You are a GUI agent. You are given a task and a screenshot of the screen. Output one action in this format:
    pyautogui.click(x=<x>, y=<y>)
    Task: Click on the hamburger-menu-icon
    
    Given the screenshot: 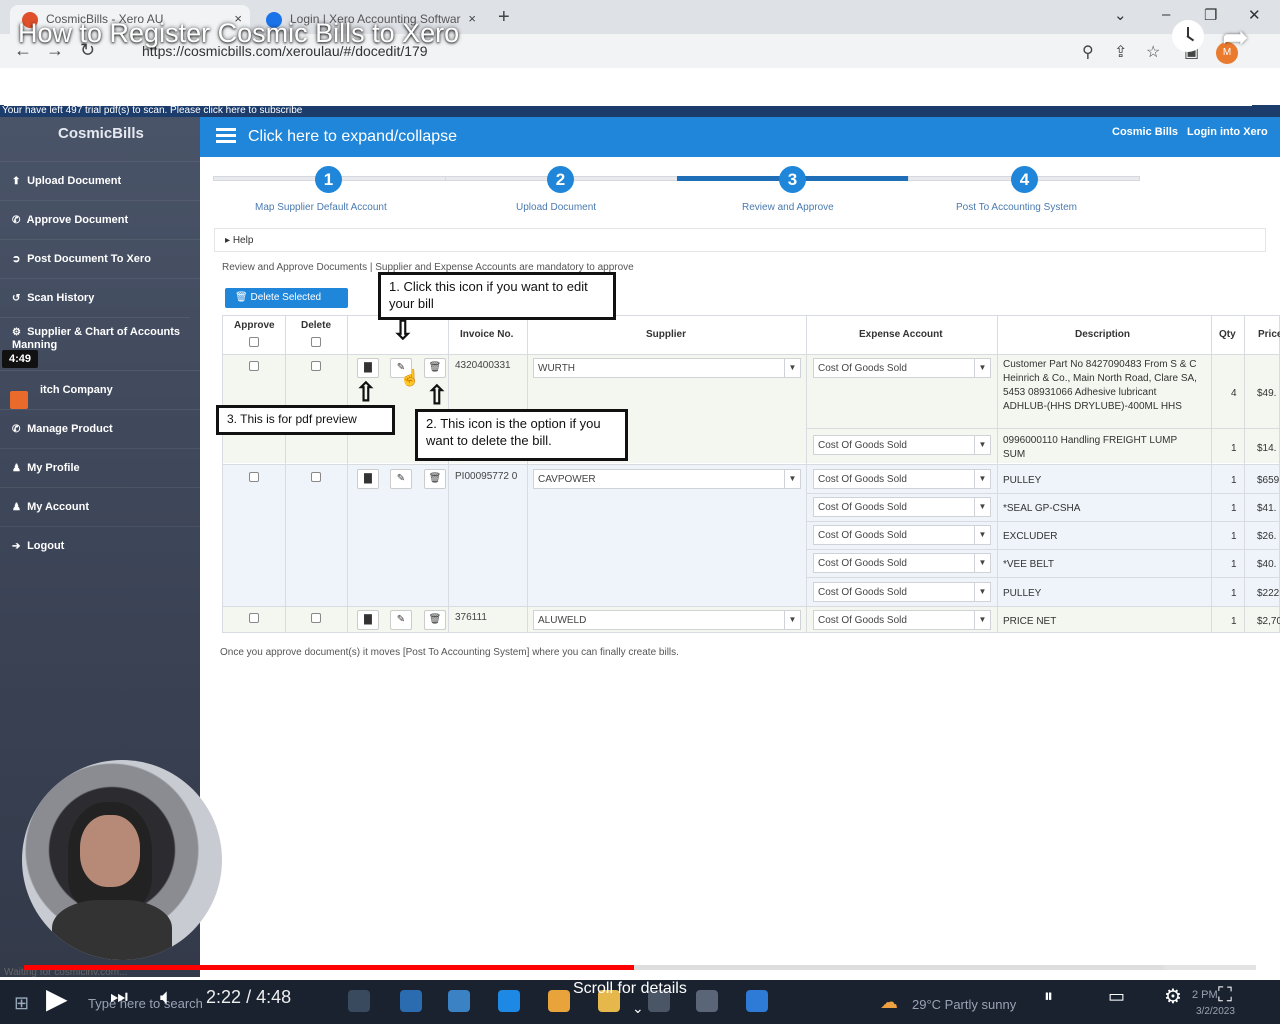 What is the action you would take?
    pyautogui.click(x=226, y=136)
    